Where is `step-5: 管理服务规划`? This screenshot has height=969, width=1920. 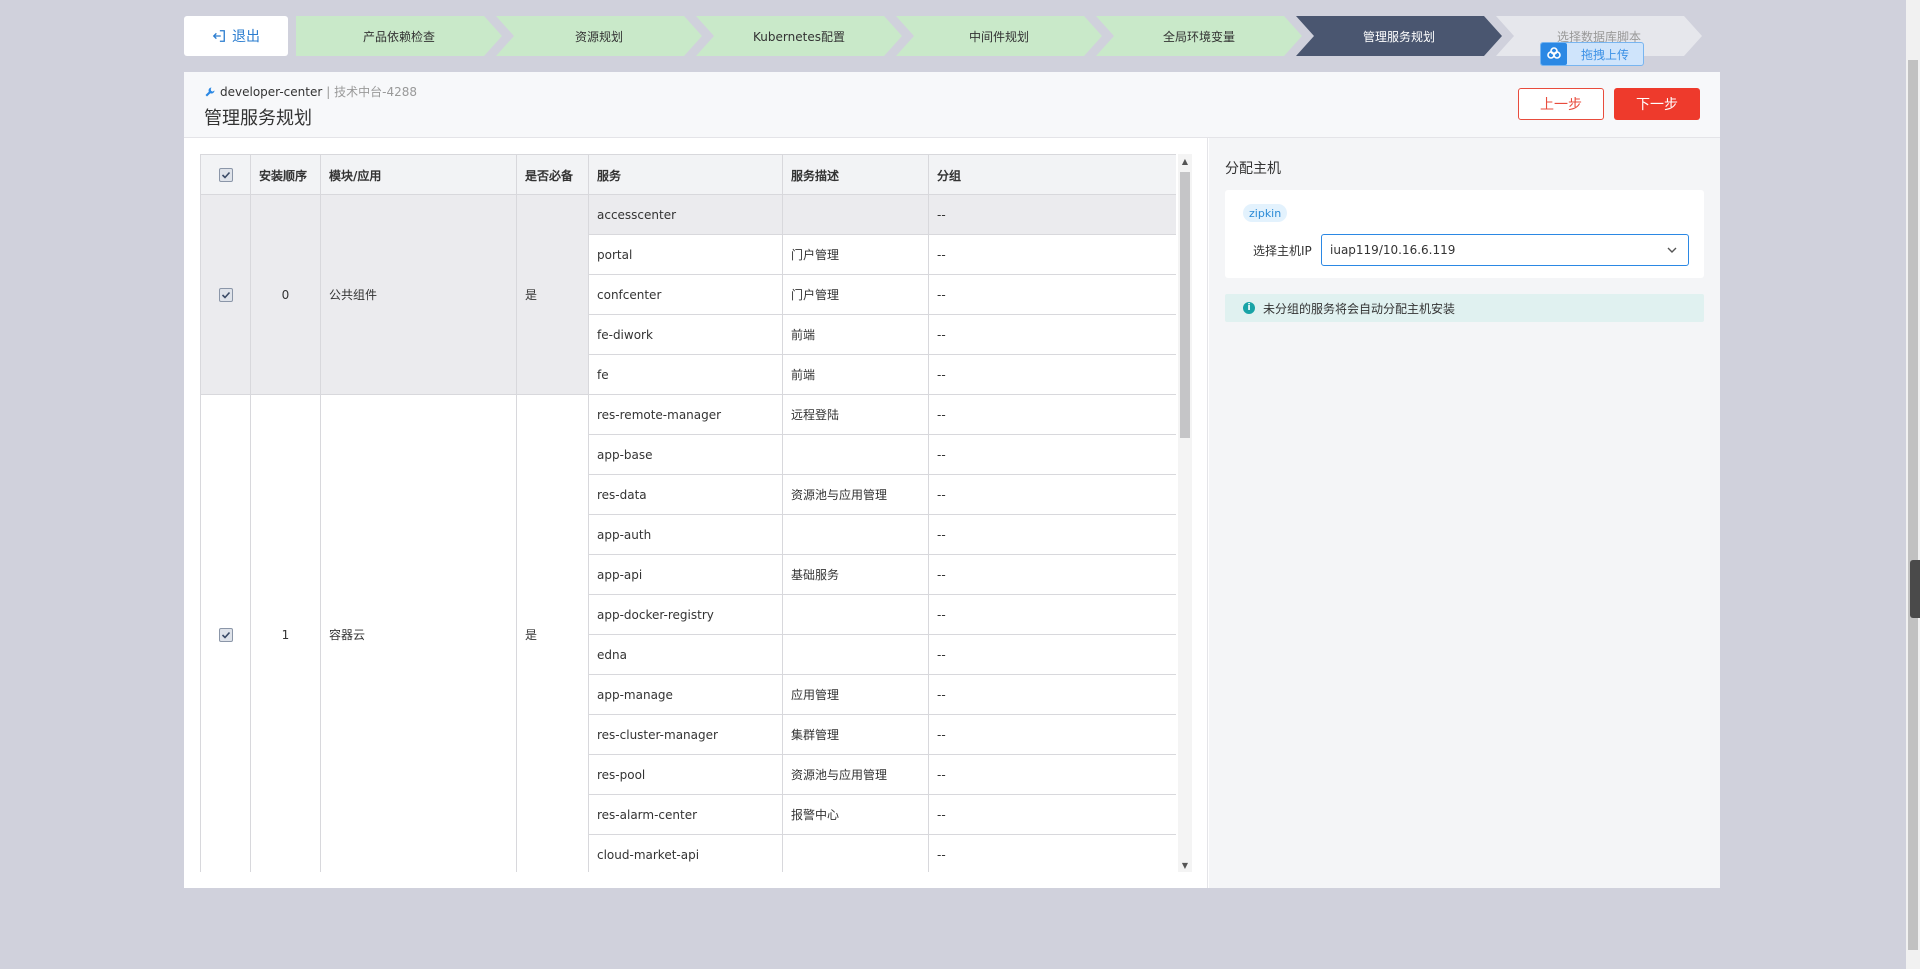 step-5: 管理服务规划 is located at coordinates (1399, 36).